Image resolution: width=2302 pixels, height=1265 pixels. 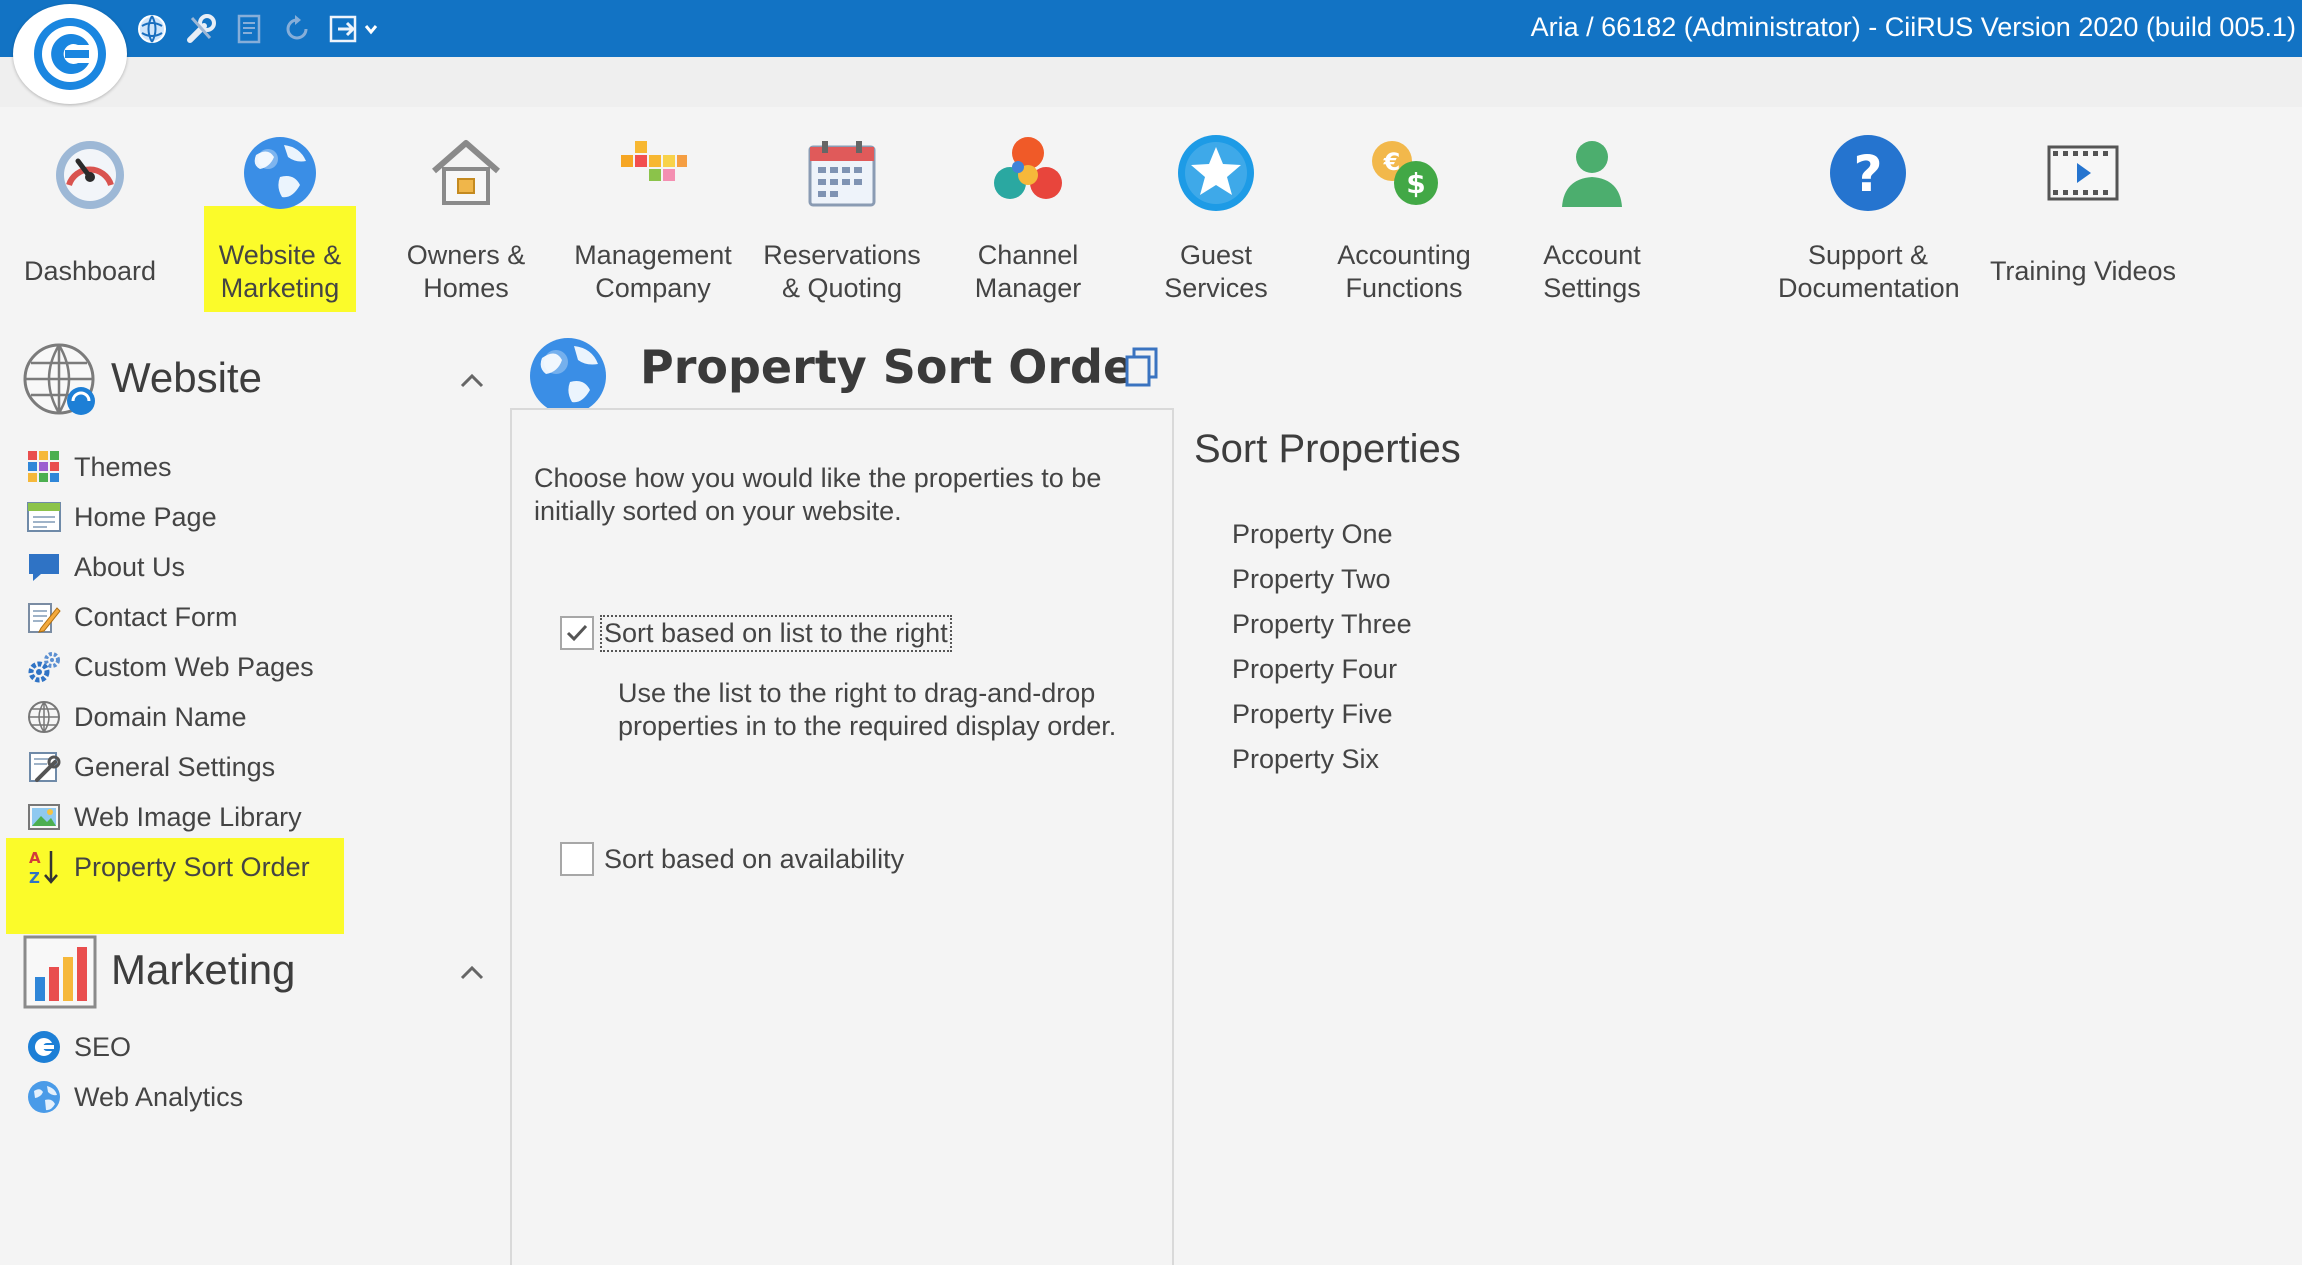 I want to click on nav-item-label: Home Page, so click(x=145, y=516).